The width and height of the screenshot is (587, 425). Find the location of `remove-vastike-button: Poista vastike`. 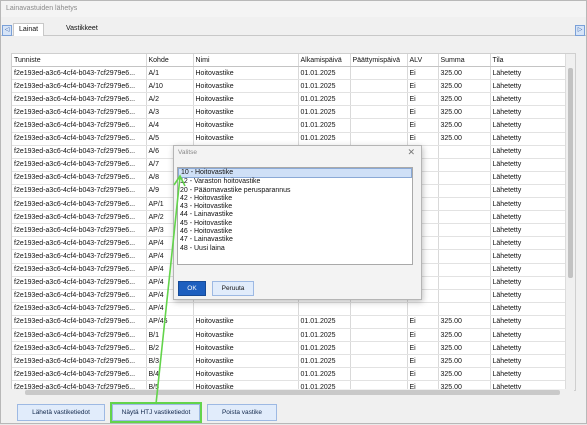

remove-vastike-button: Poista vastike is located at coordinates (242, 412).